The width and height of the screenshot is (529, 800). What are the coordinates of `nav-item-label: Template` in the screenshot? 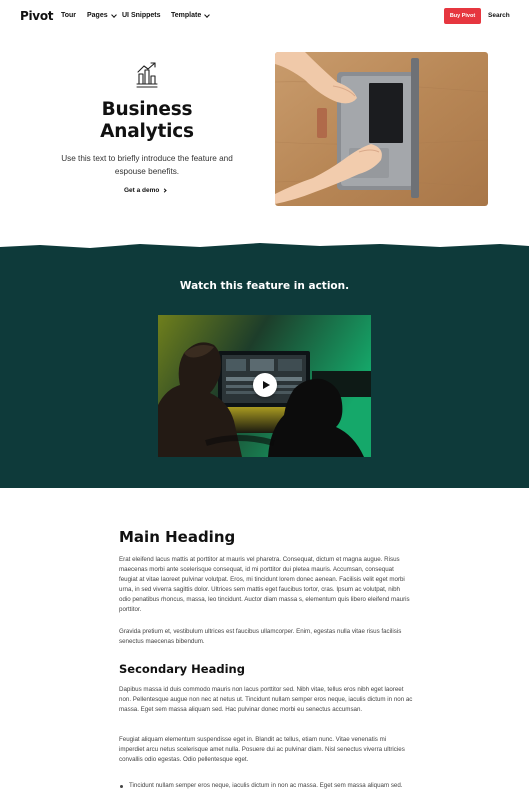 It's located at (186, 15).